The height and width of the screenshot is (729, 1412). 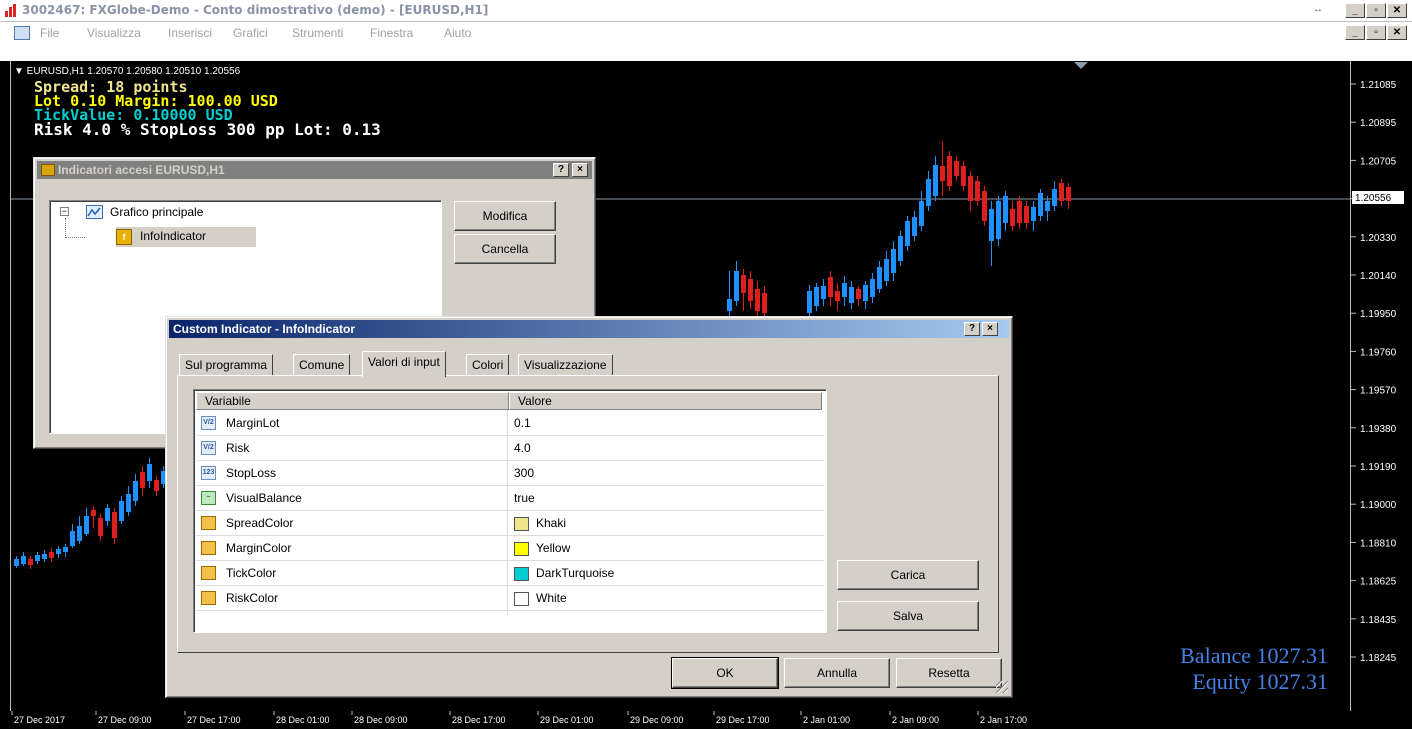 What do you see at coordinates (190, 33) in the screenshot?
I see `menu-inserisci: Inserisci` at bounding box center [190, 33].